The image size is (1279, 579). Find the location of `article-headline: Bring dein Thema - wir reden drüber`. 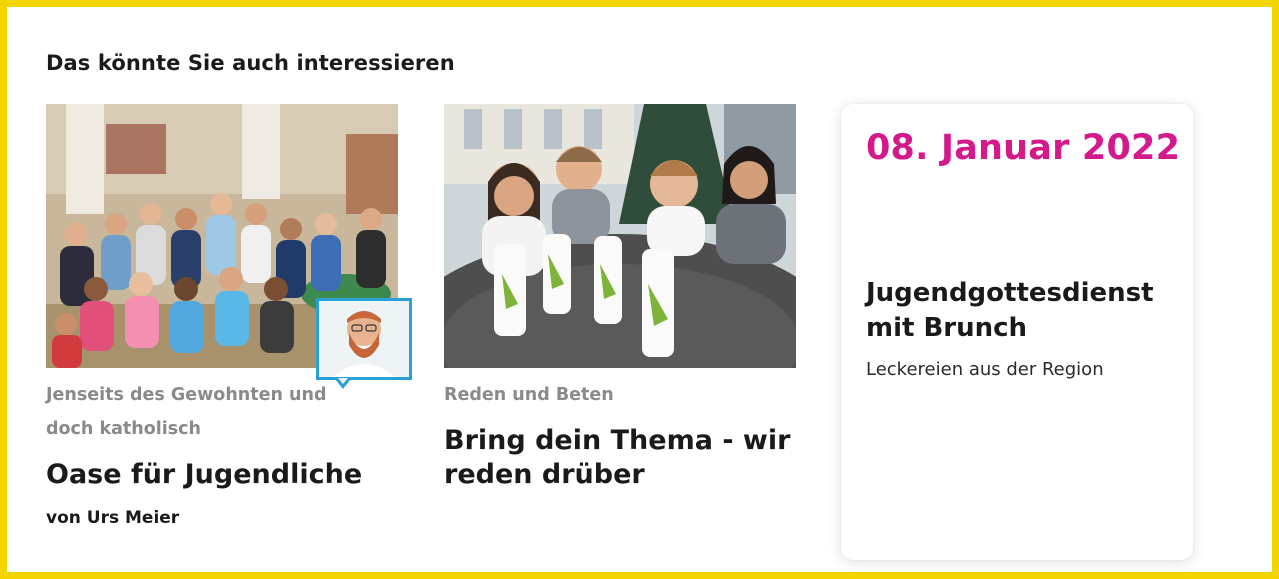

article-headline: Bring dein Thema - wir reden drüber is located at coordinates (620, 458).